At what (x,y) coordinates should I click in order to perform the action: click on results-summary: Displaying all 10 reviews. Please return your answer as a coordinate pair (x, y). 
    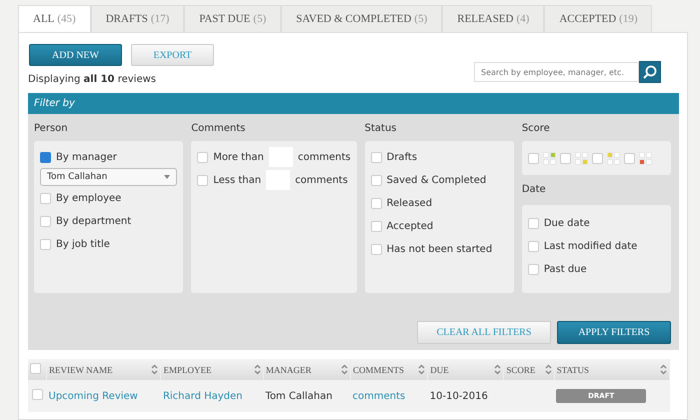
    Looking at the image, I should click on (92, 79).